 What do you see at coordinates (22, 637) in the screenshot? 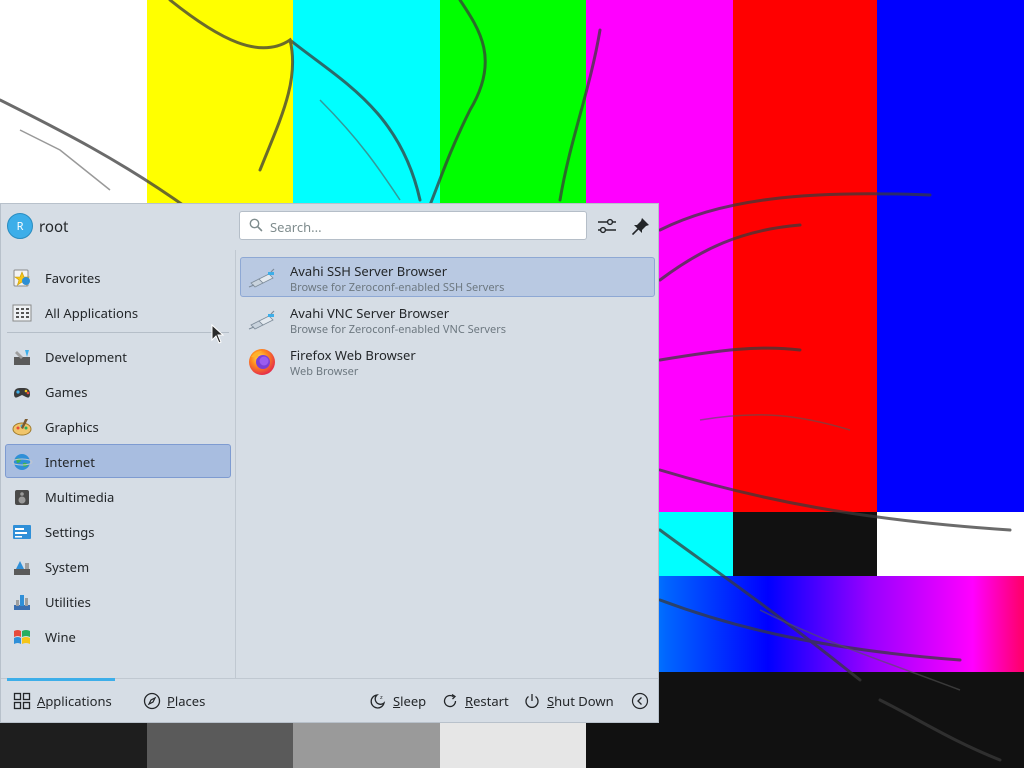
I see `wine-icon` at bounding box center [22, 637].